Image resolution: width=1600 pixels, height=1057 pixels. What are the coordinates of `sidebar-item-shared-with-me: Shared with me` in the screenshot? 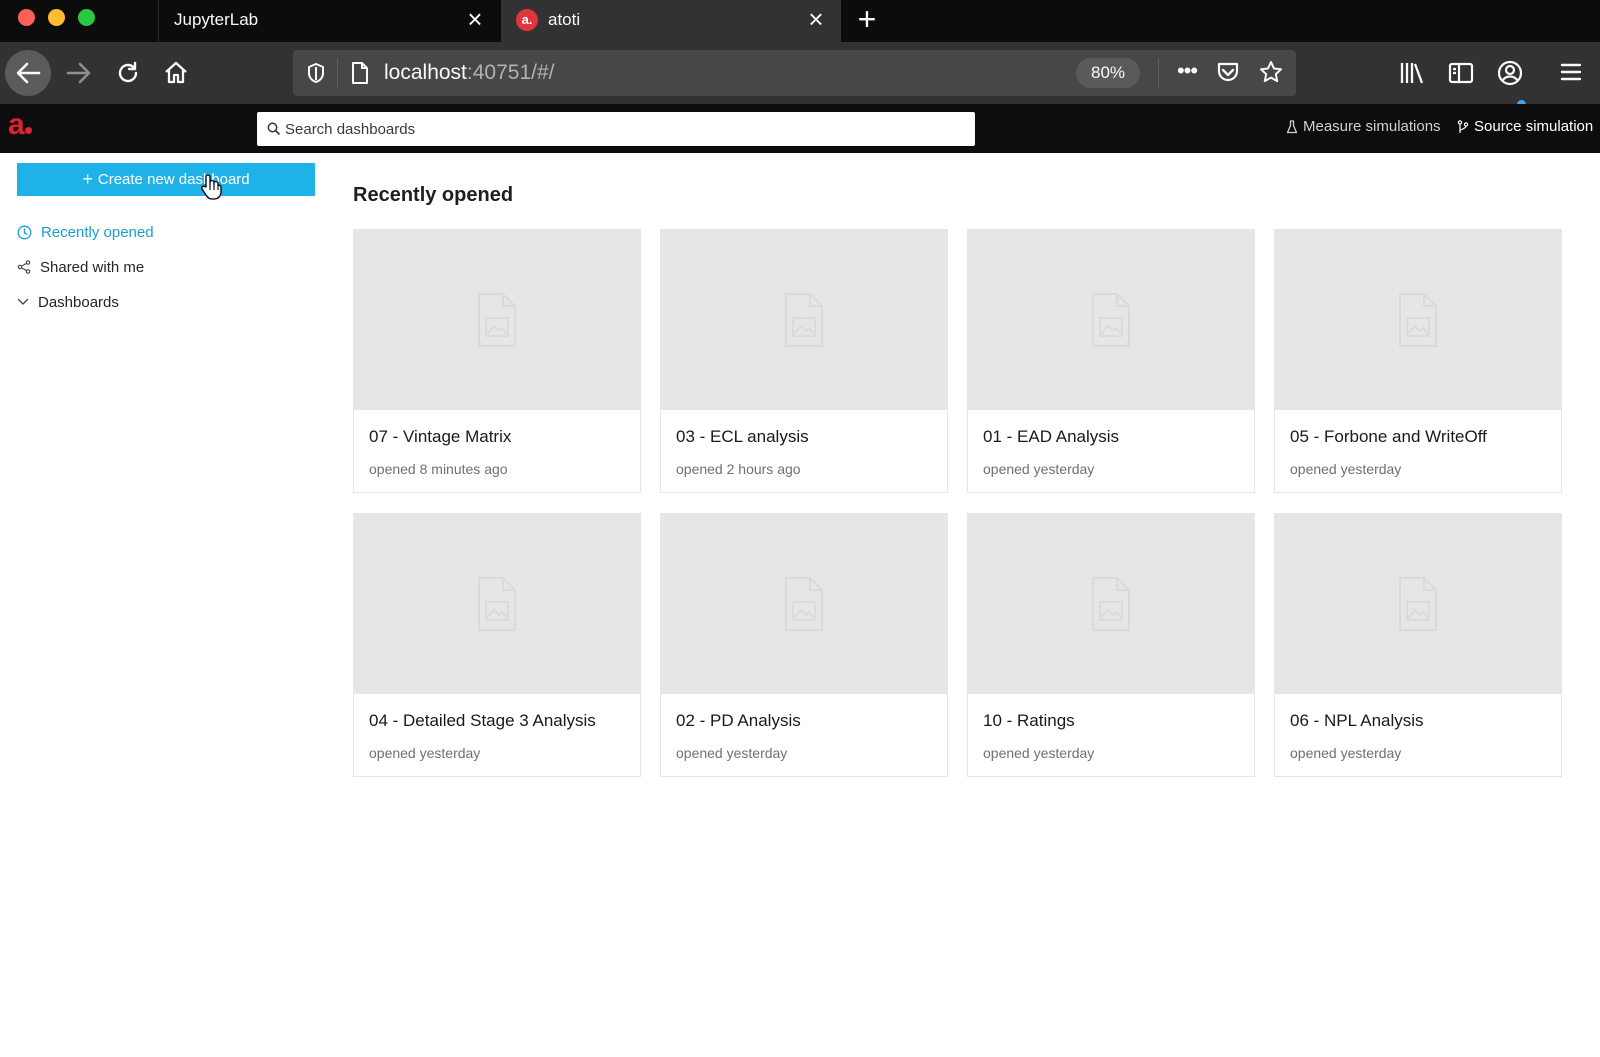 It's located at (80, 267).